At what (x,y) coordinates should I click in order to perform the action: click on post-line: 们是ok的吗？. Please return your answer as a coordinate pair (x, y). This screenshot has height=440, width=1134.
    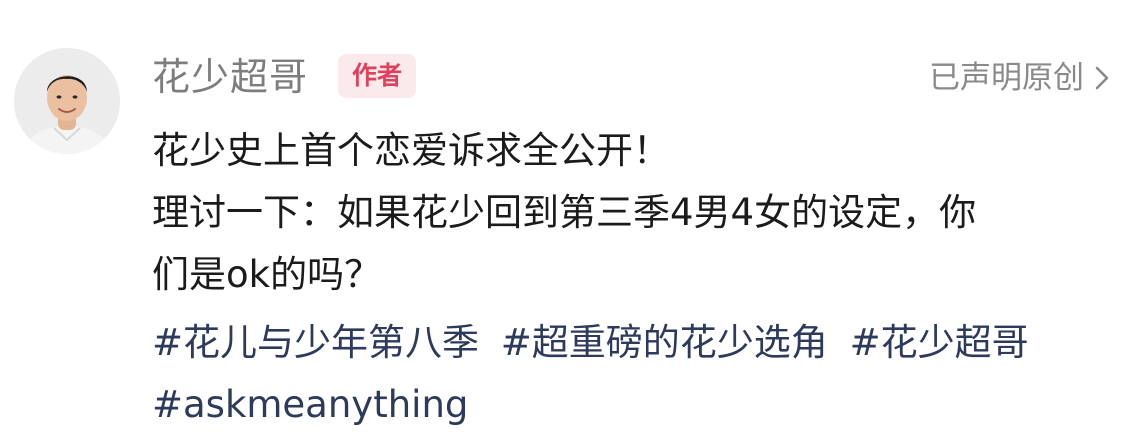
    Looking at the image, I should click on (267, 274).